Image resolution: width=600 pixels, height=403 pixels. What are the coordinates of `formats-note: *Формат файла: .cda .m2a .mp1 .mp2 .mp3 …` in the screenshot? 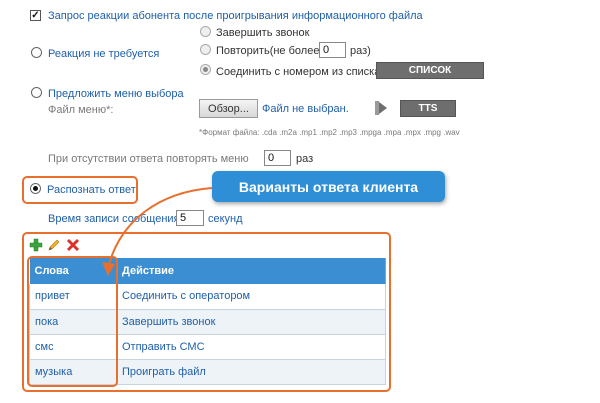 It's located at (329, 132).